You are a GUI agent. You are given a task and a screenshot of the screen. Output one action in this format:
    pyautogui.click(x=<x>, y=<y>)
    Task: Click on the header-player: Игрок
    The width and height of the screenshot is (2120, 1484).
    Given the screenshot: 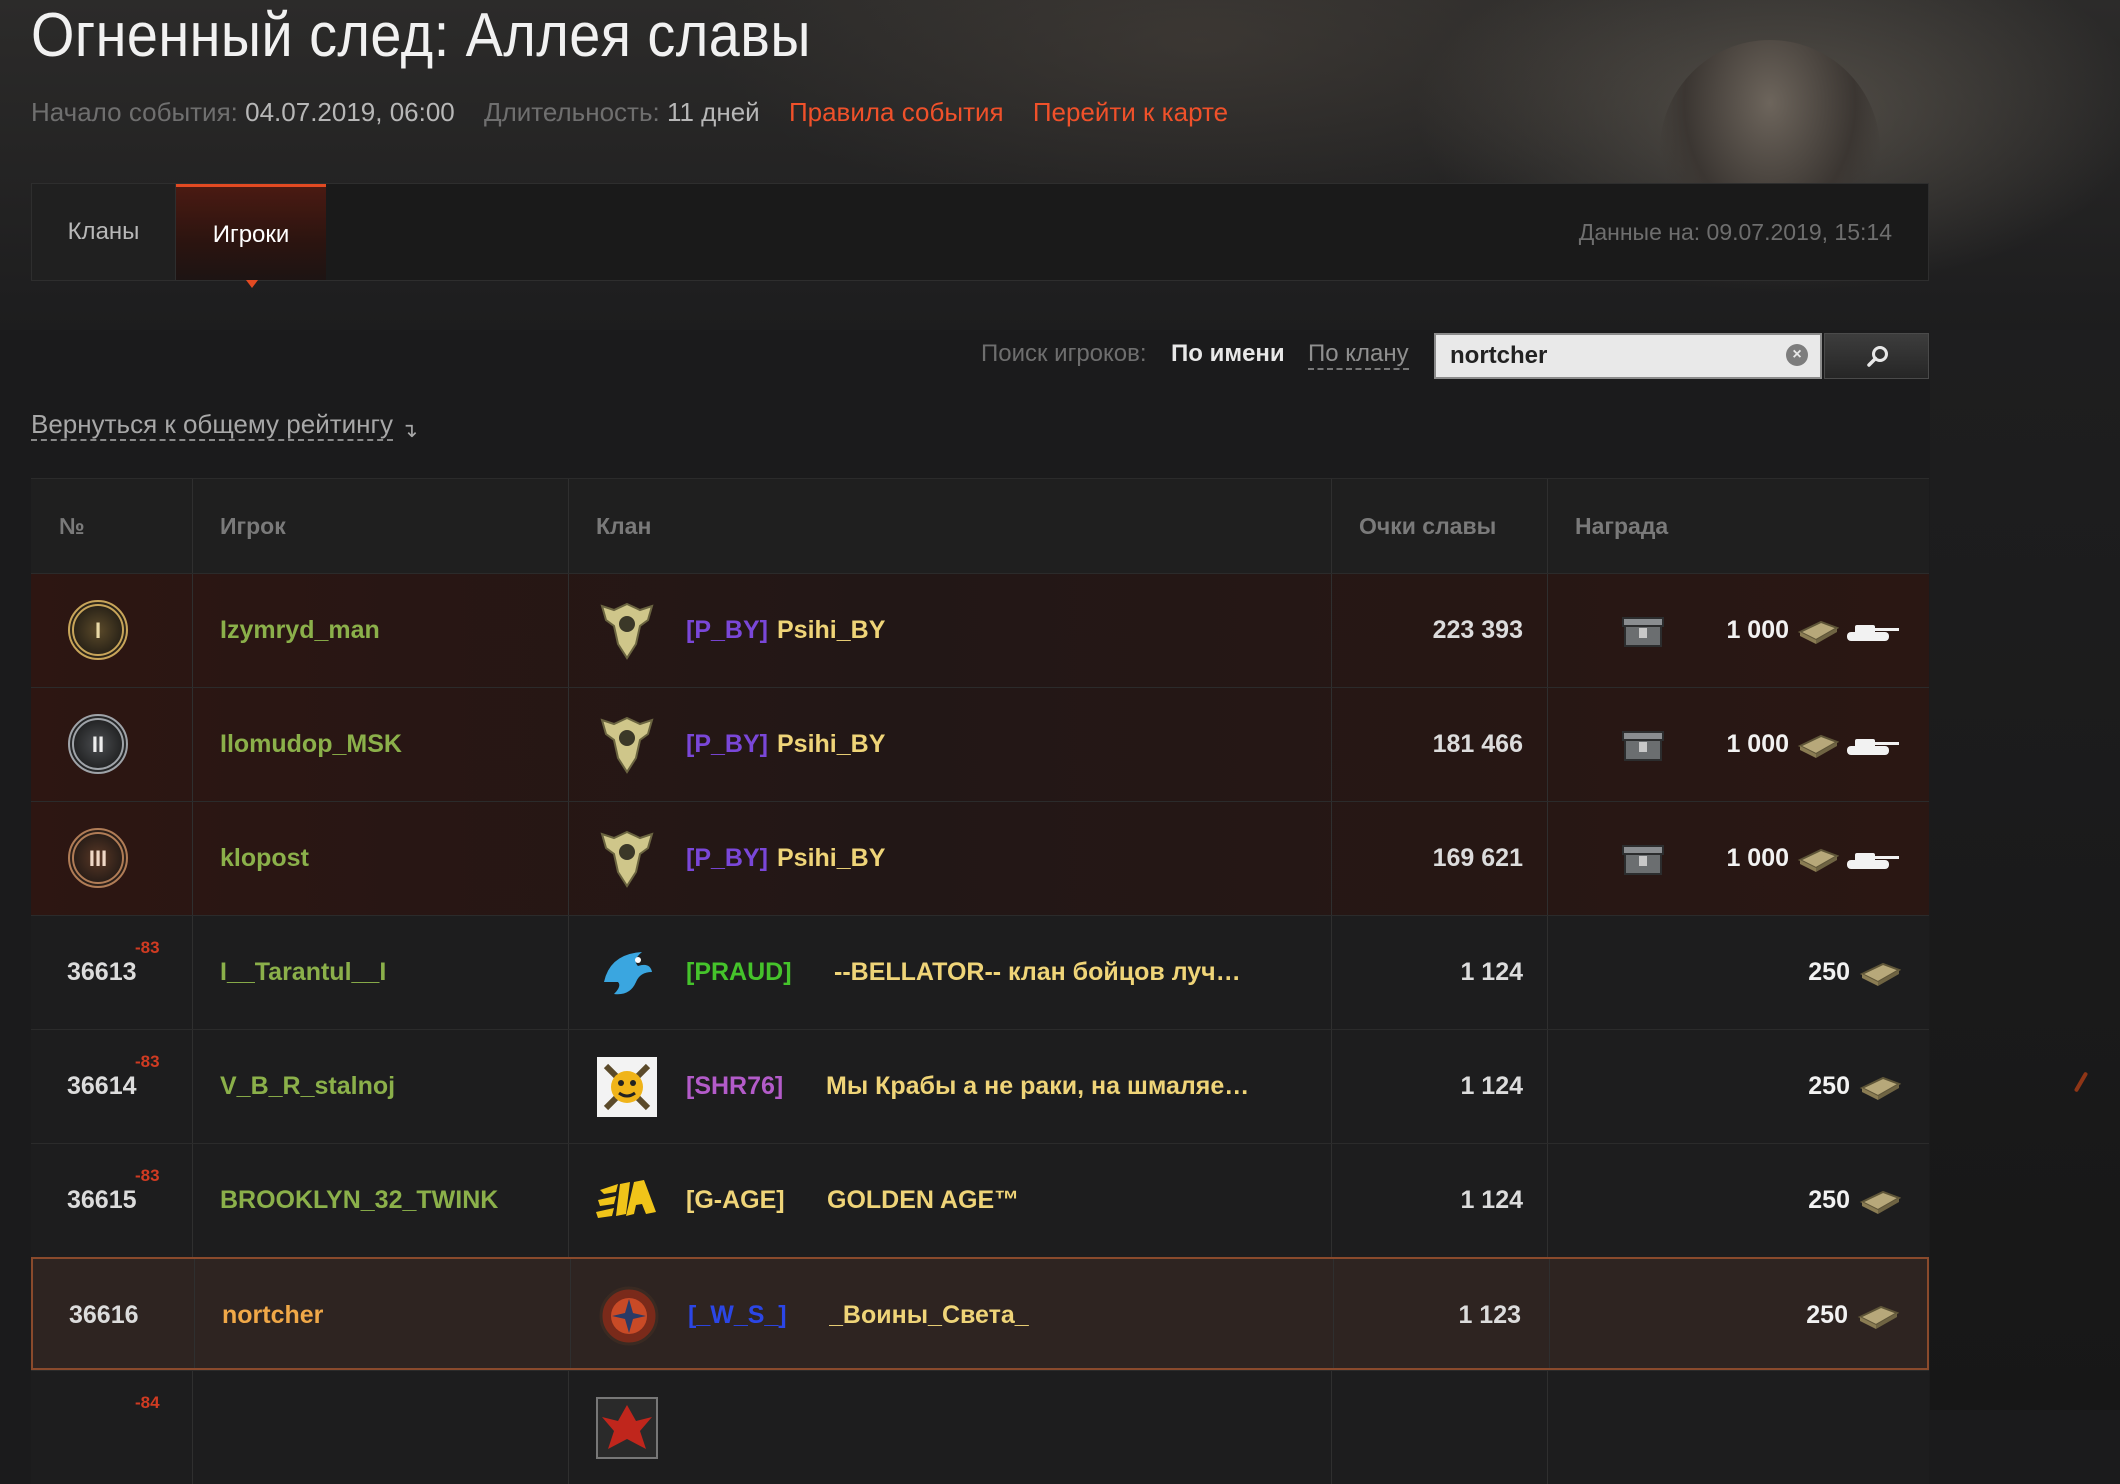 What is the action you would take?
    pyautogui.click(x=253, y=526)
    